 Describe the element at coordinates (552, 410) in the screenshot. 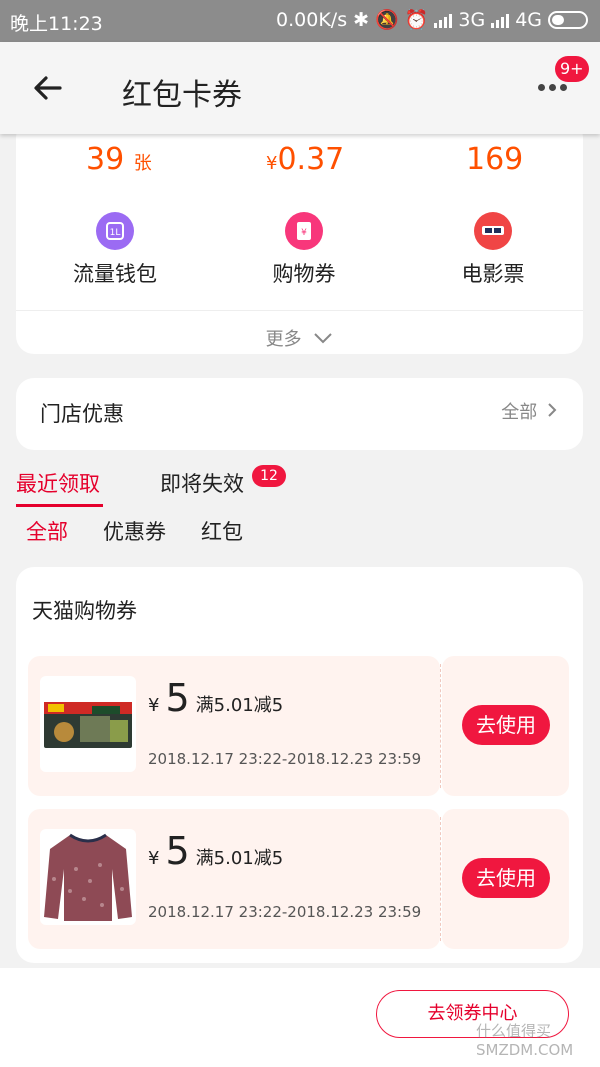

I see `chevron-right-icon` at that location.